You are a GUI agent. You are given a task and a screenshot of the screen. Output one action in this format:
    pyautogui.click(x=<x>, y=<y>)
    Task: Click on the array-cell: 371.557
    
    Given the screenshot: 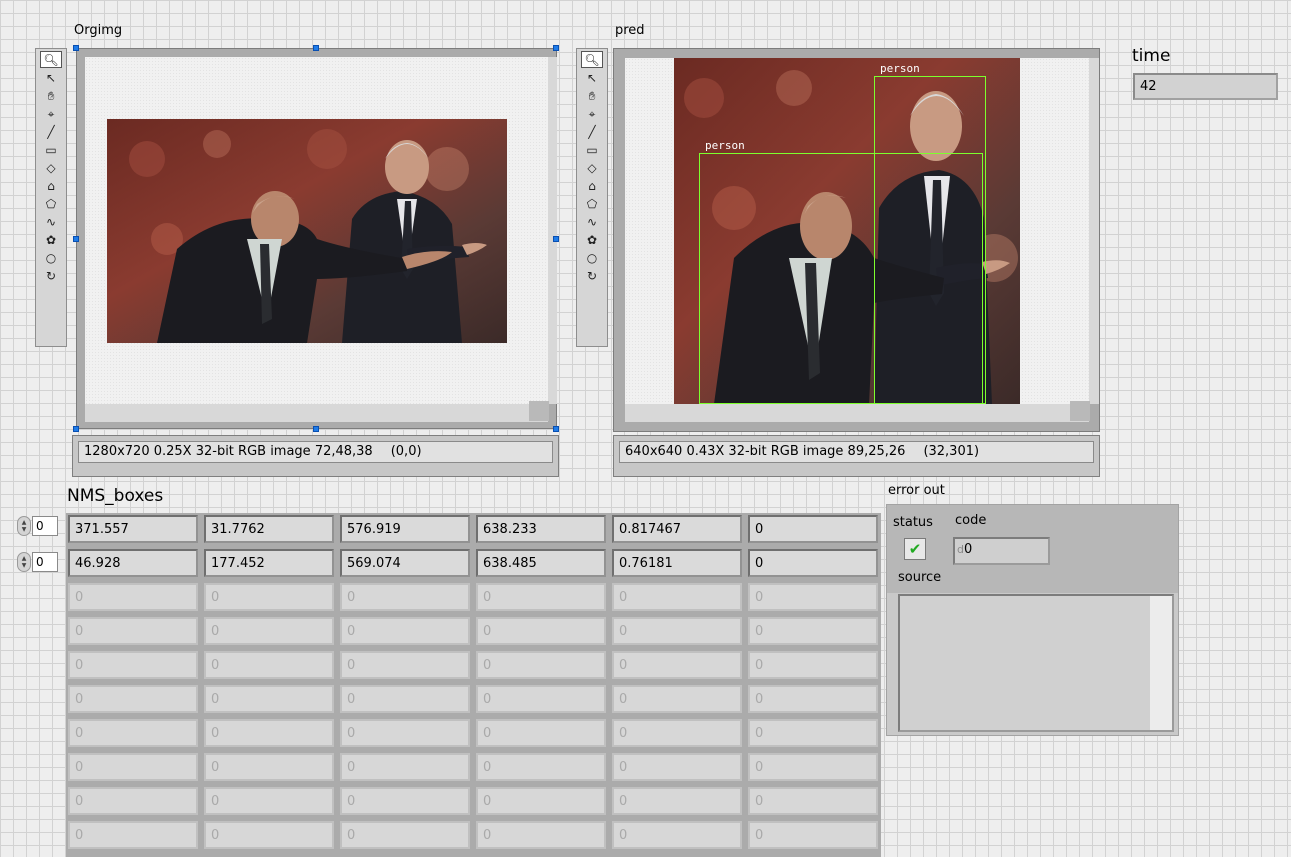 What is the action you would take?
    pyautogui.click(x=133, y=529)
    